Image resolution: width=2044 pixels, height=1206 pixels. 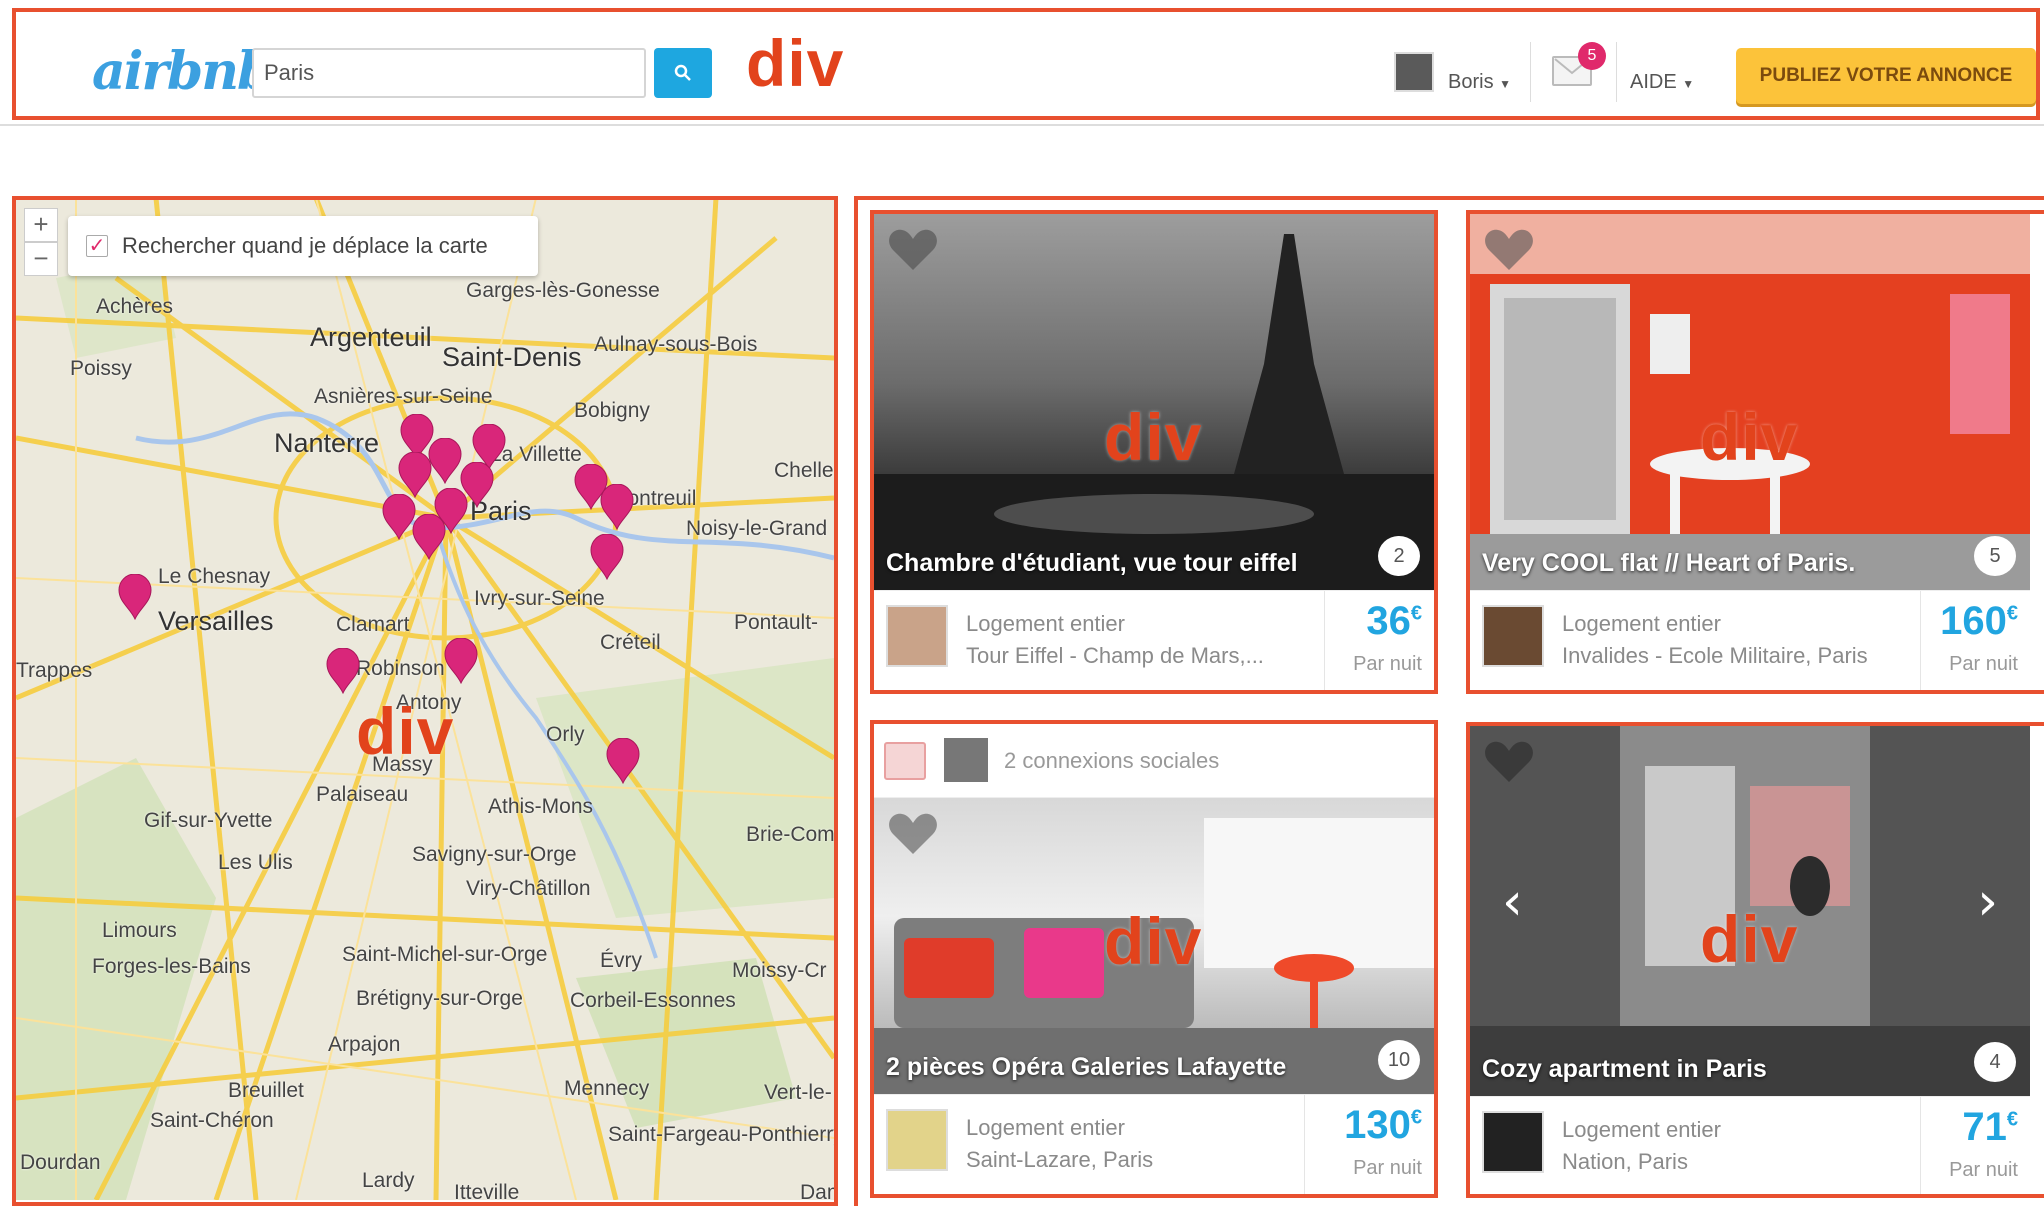 What do you see at coordinates (41, 259) in the screenshot?
I see `zoom-out-button: −` at bounding box center [41, 259].